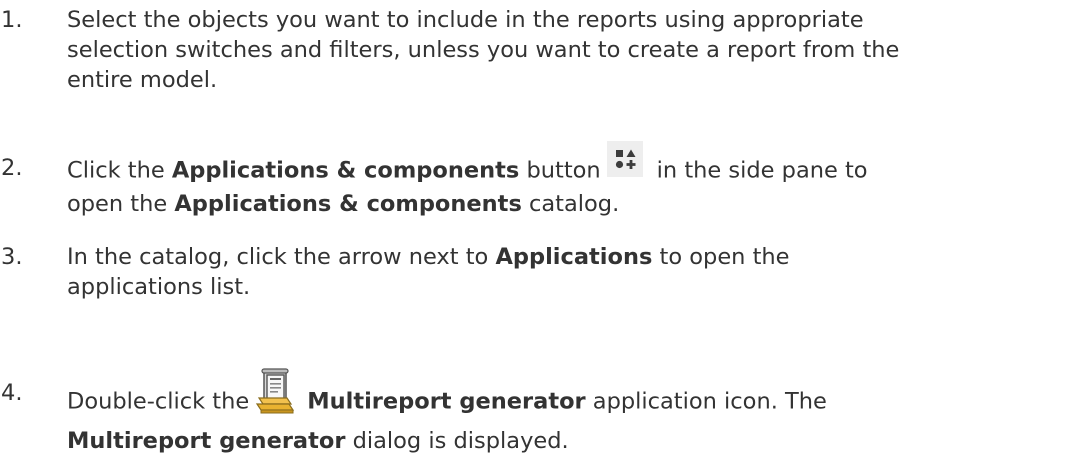 This screenshot has height=456, width=1075. I want to click on step-text-part: Click the, so click(119, 170).